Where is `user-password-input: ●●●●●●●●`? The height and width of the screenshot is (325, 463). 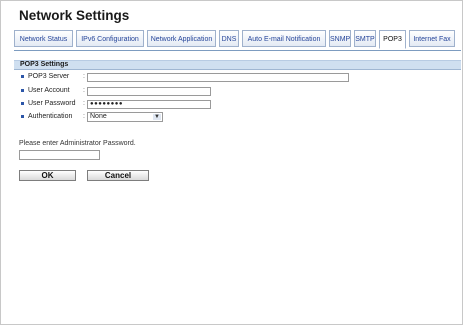 user-password-input: ●●●●●●●● is located at coordinates (149, 104).